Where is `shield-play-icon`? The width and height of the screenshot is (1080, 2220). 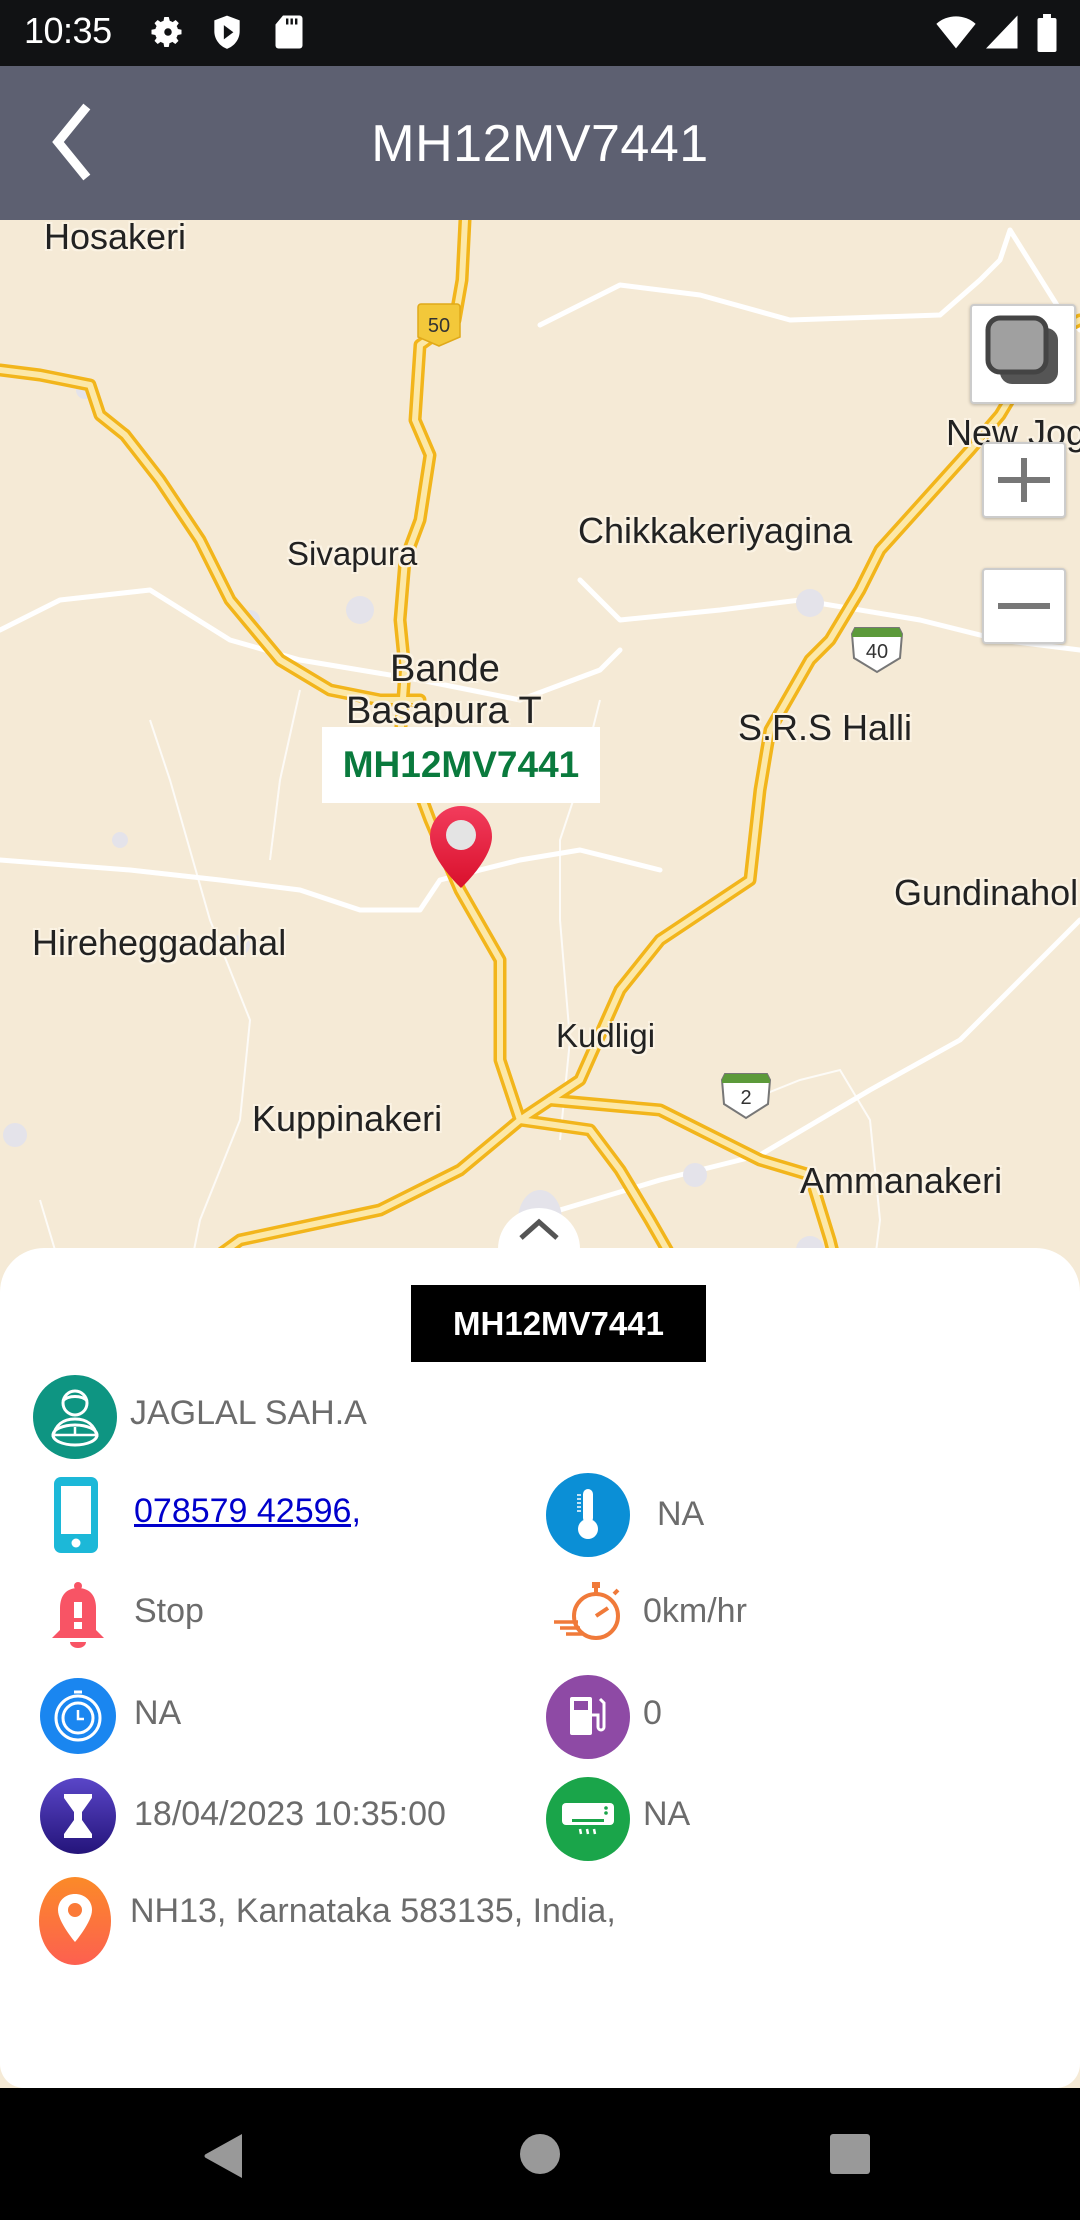 shield-play-icon is located at coordinates (227, 32).